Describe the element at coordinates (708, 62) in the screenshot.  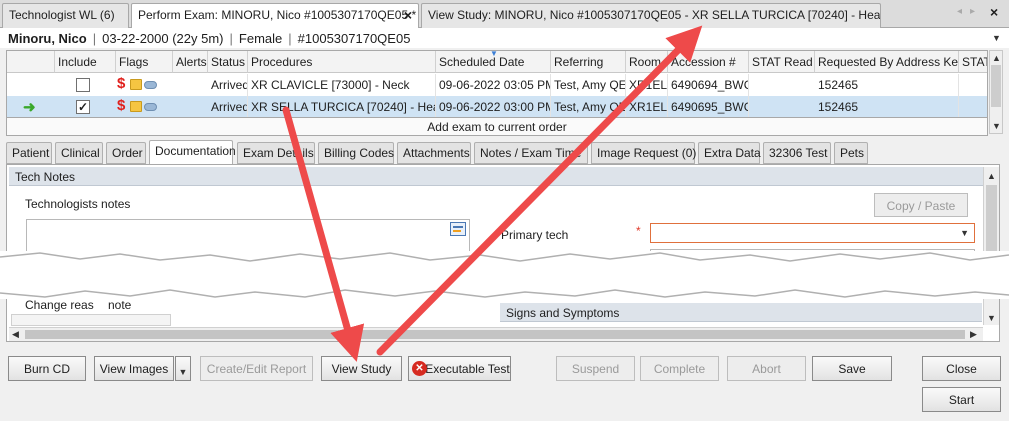
I see `col-accession: Accession #` at that location.